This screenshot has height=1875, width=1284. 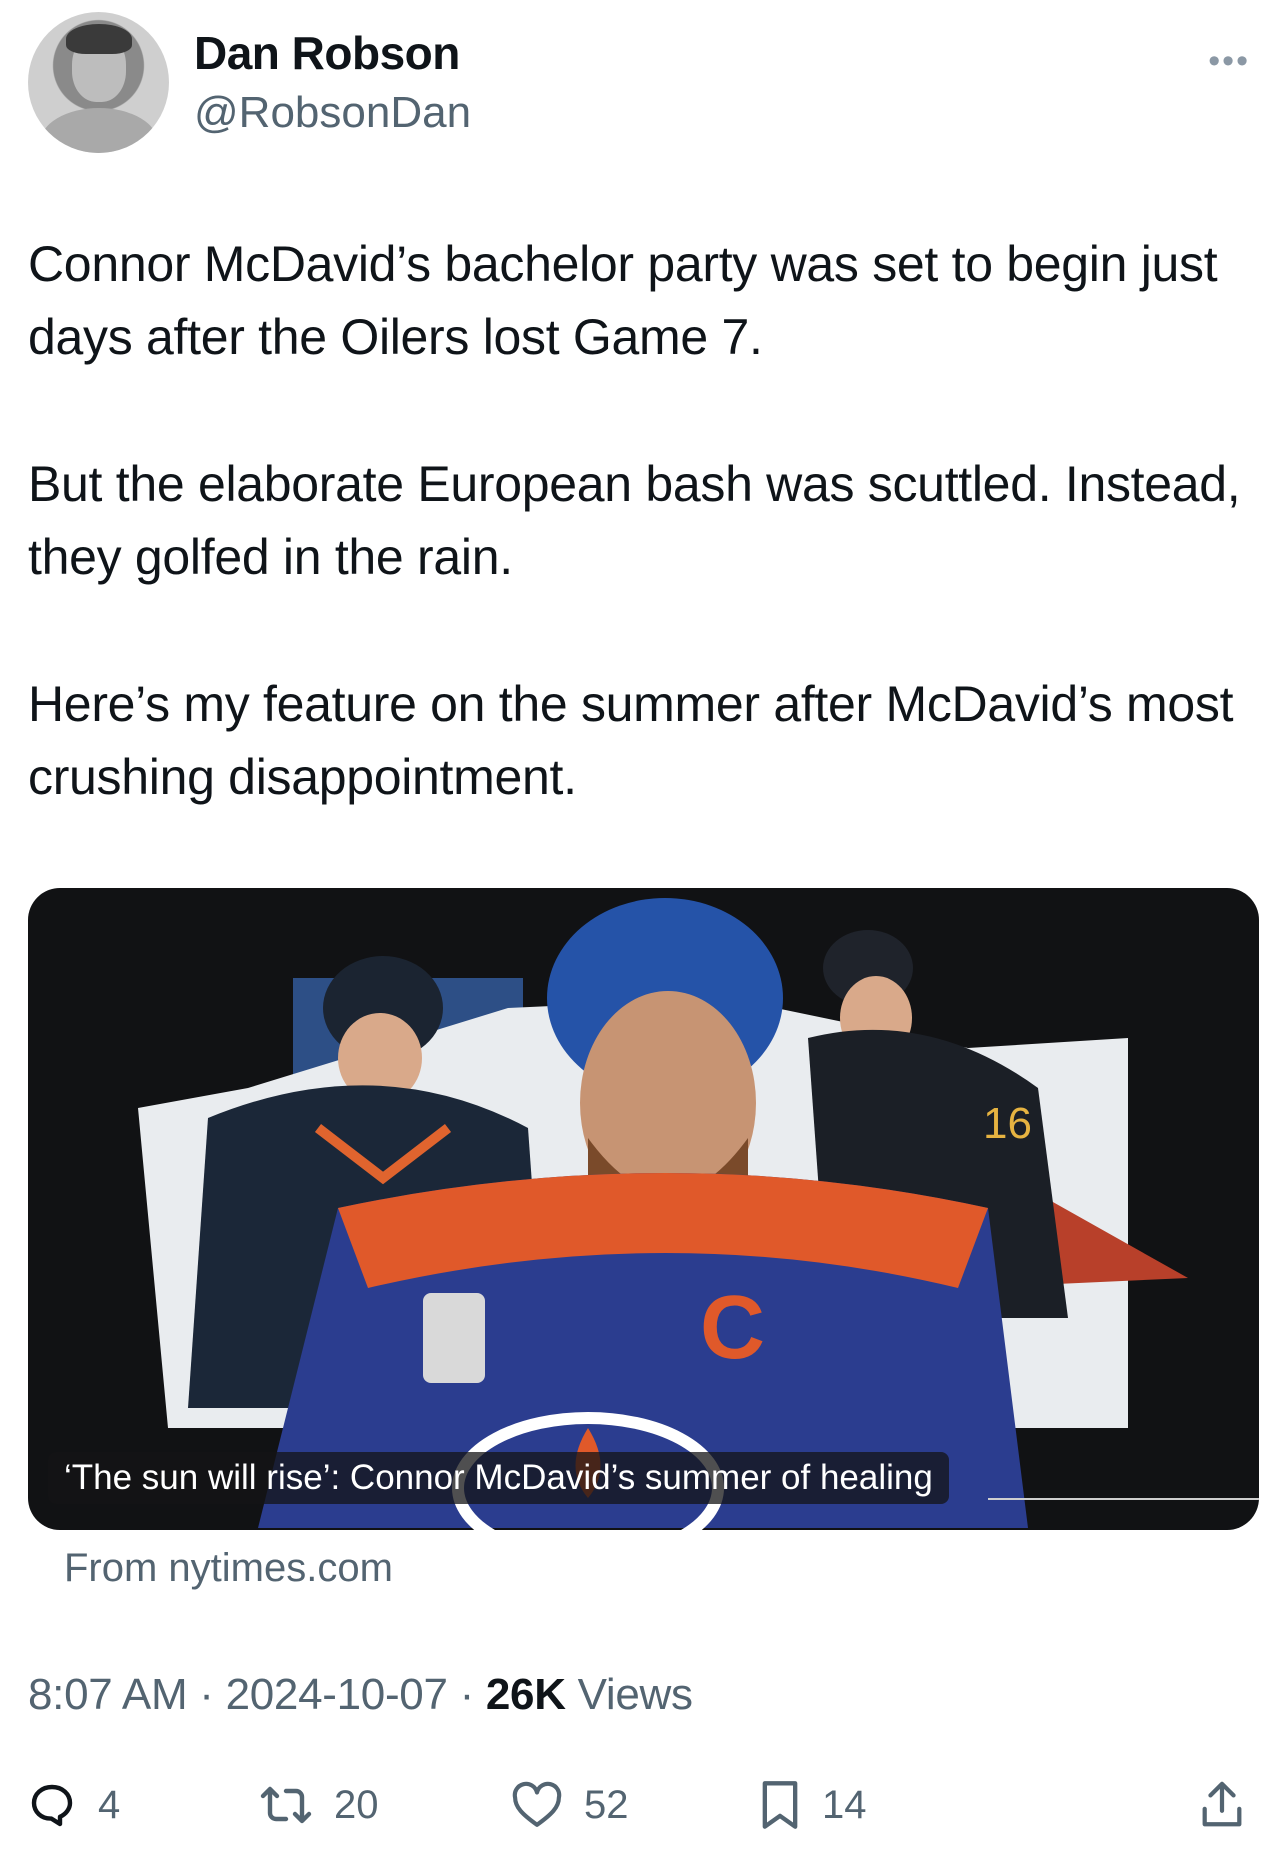 What do you see at coordinates (844, 1804) in the screenshot?
I see `bookmark-count: 14` at bounding box center [844, 1804].